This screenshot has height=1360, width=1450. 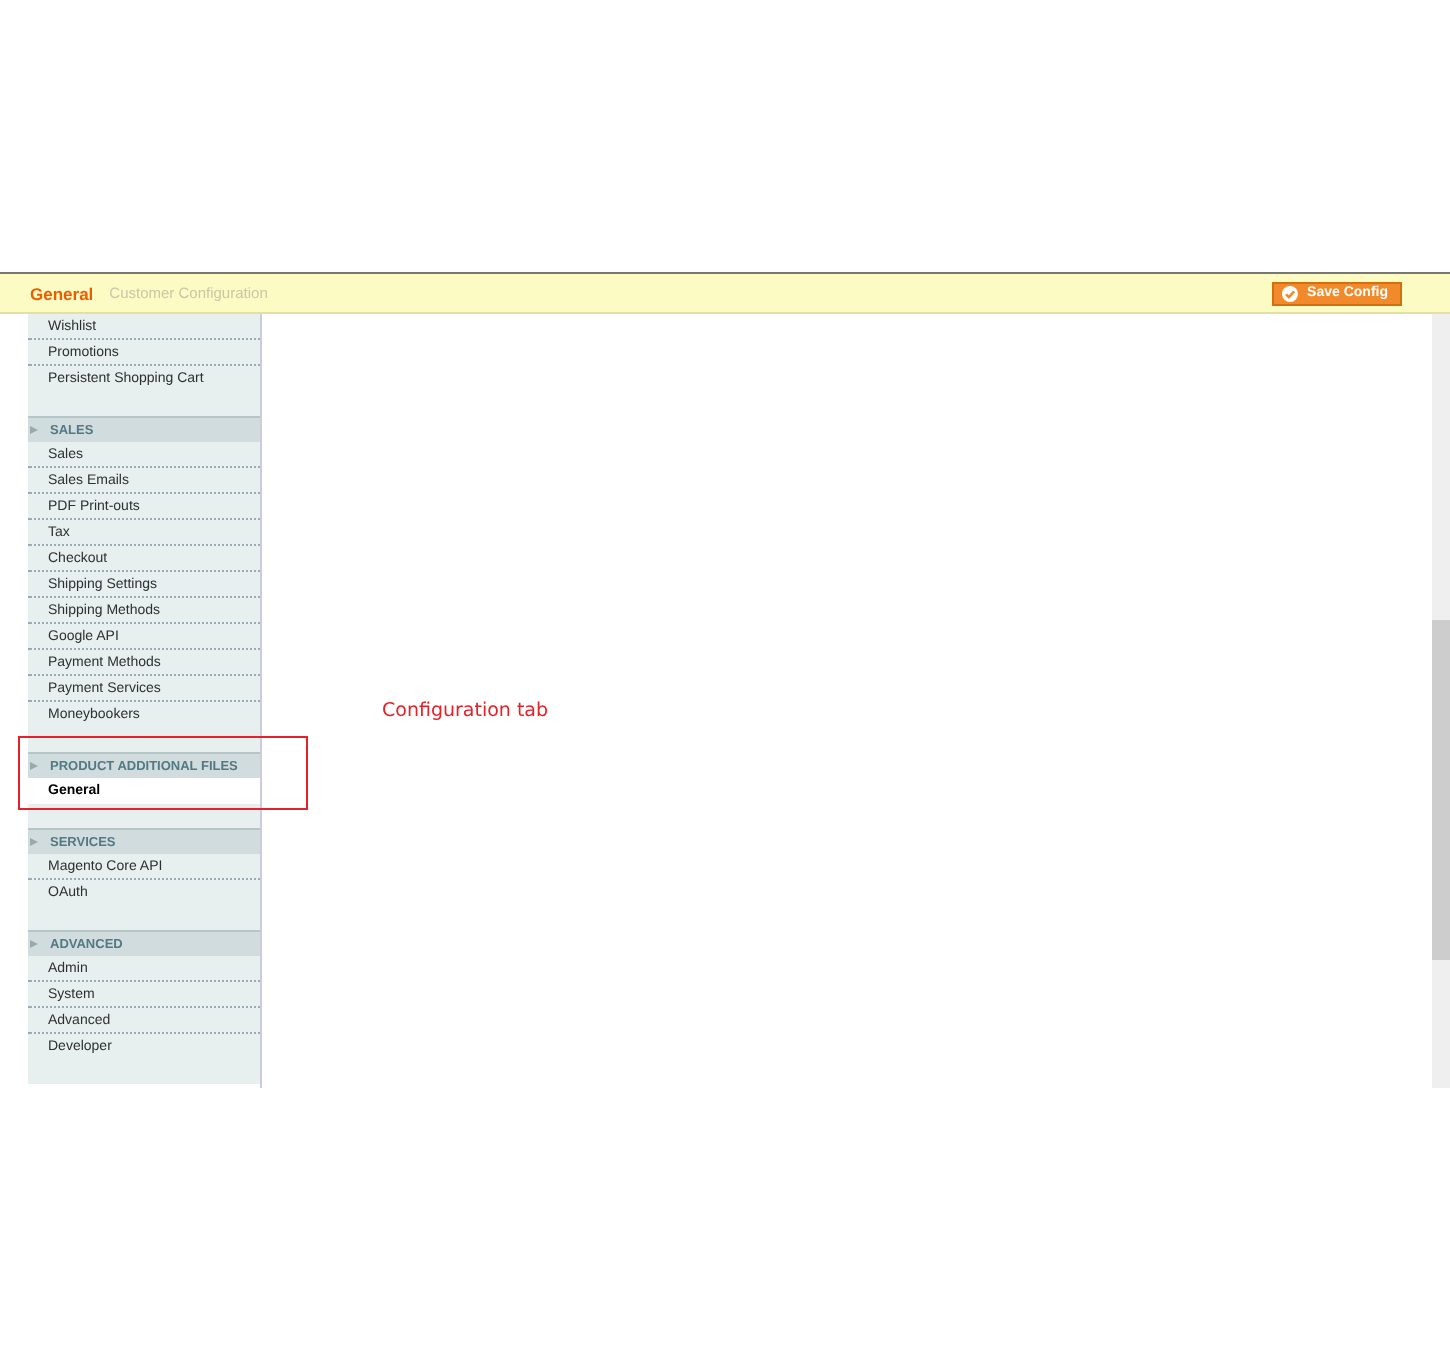 I want to click on check-icon, so click(x=1289, y=293).